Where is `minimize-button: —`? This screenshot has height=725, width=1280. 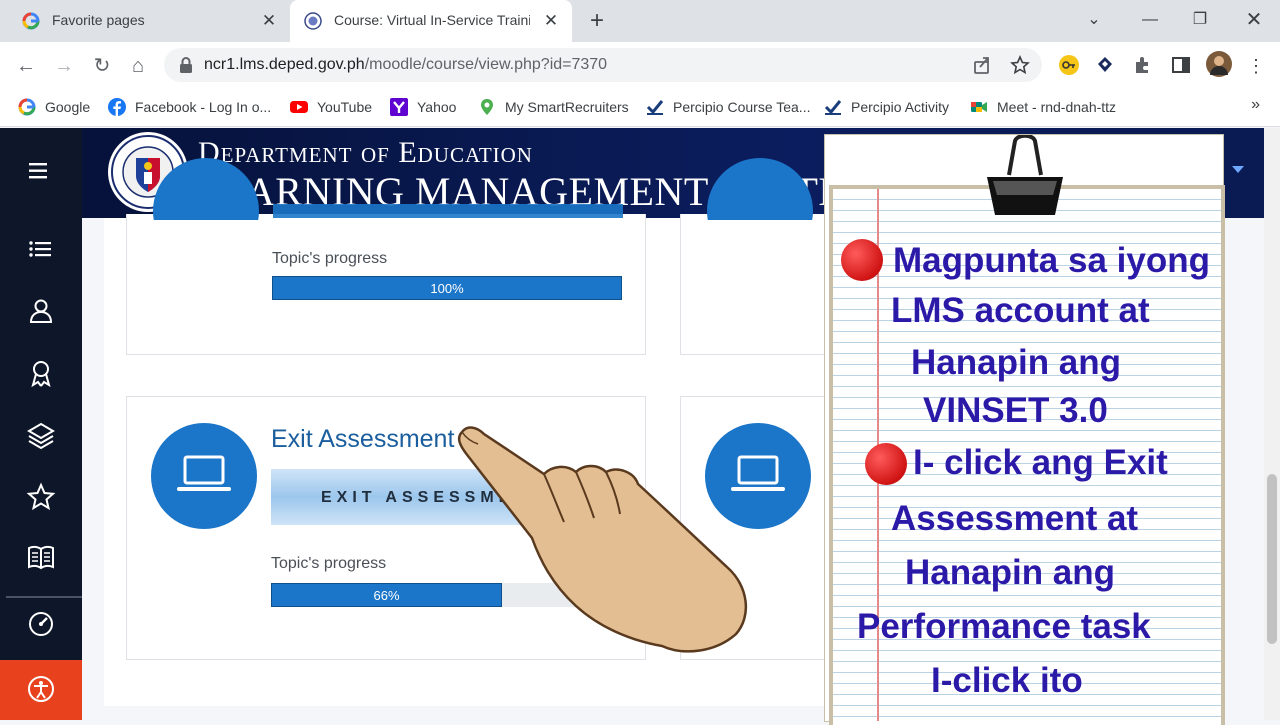
minimize-button: — is located at coordinates (1150, 20).